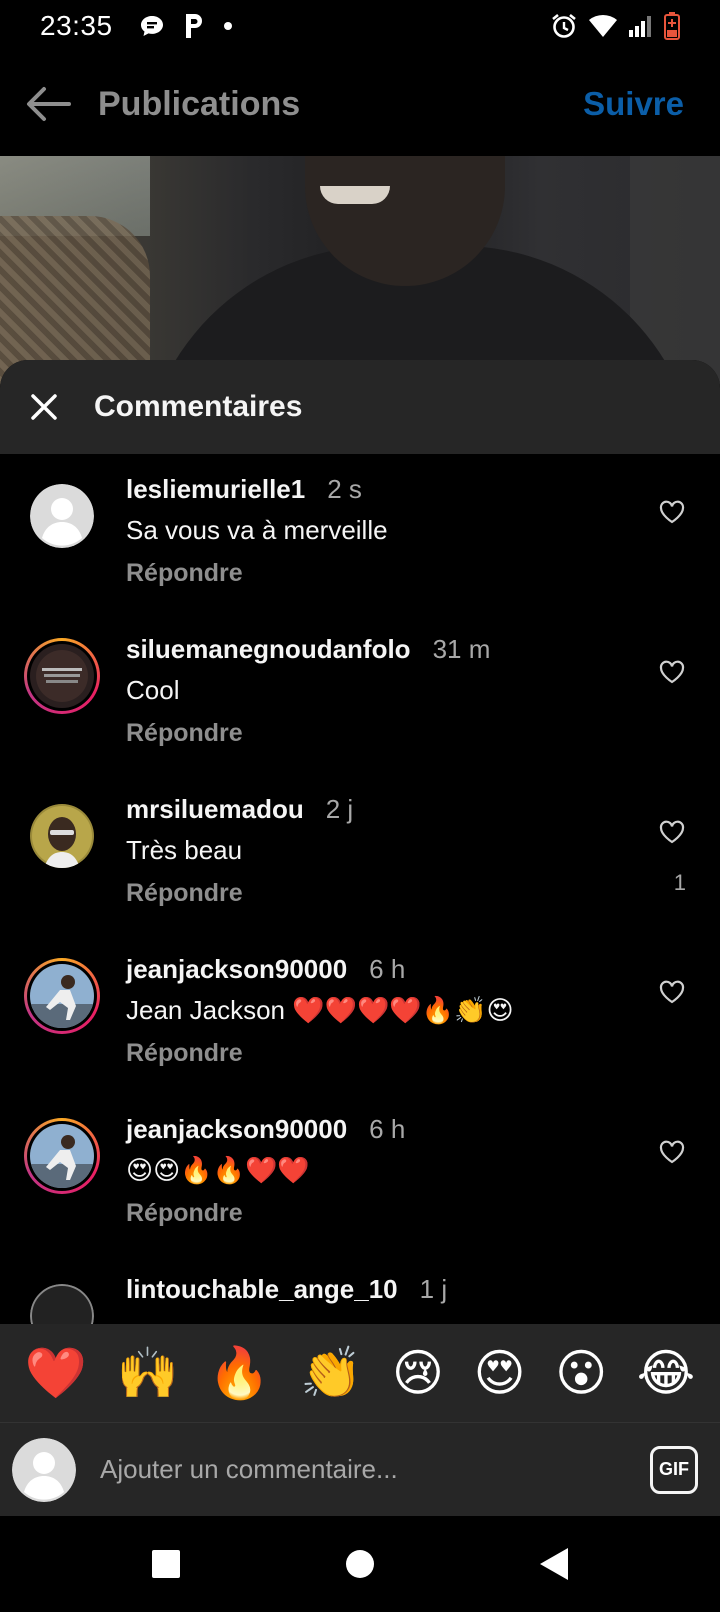 Image resolution: width=720 pixels, height=1612 pixels. Describe the element at coordinates (76, 25) in the screenshot. I see `status-time: 23:35` at that location.